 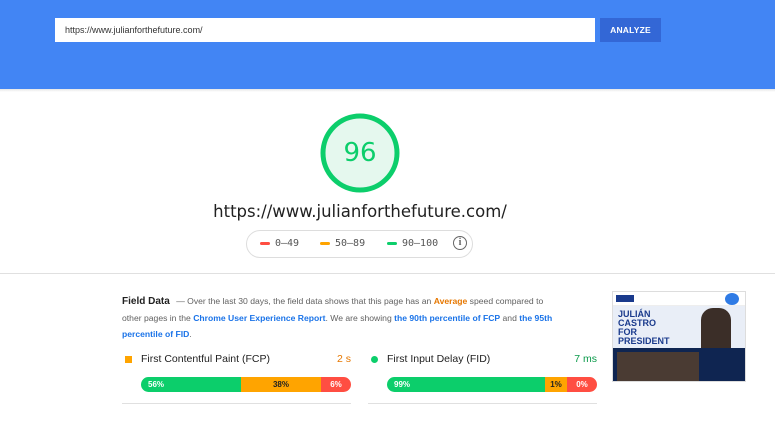 I want to click on legend-poor: 0–49, so click(x=279, y=243).